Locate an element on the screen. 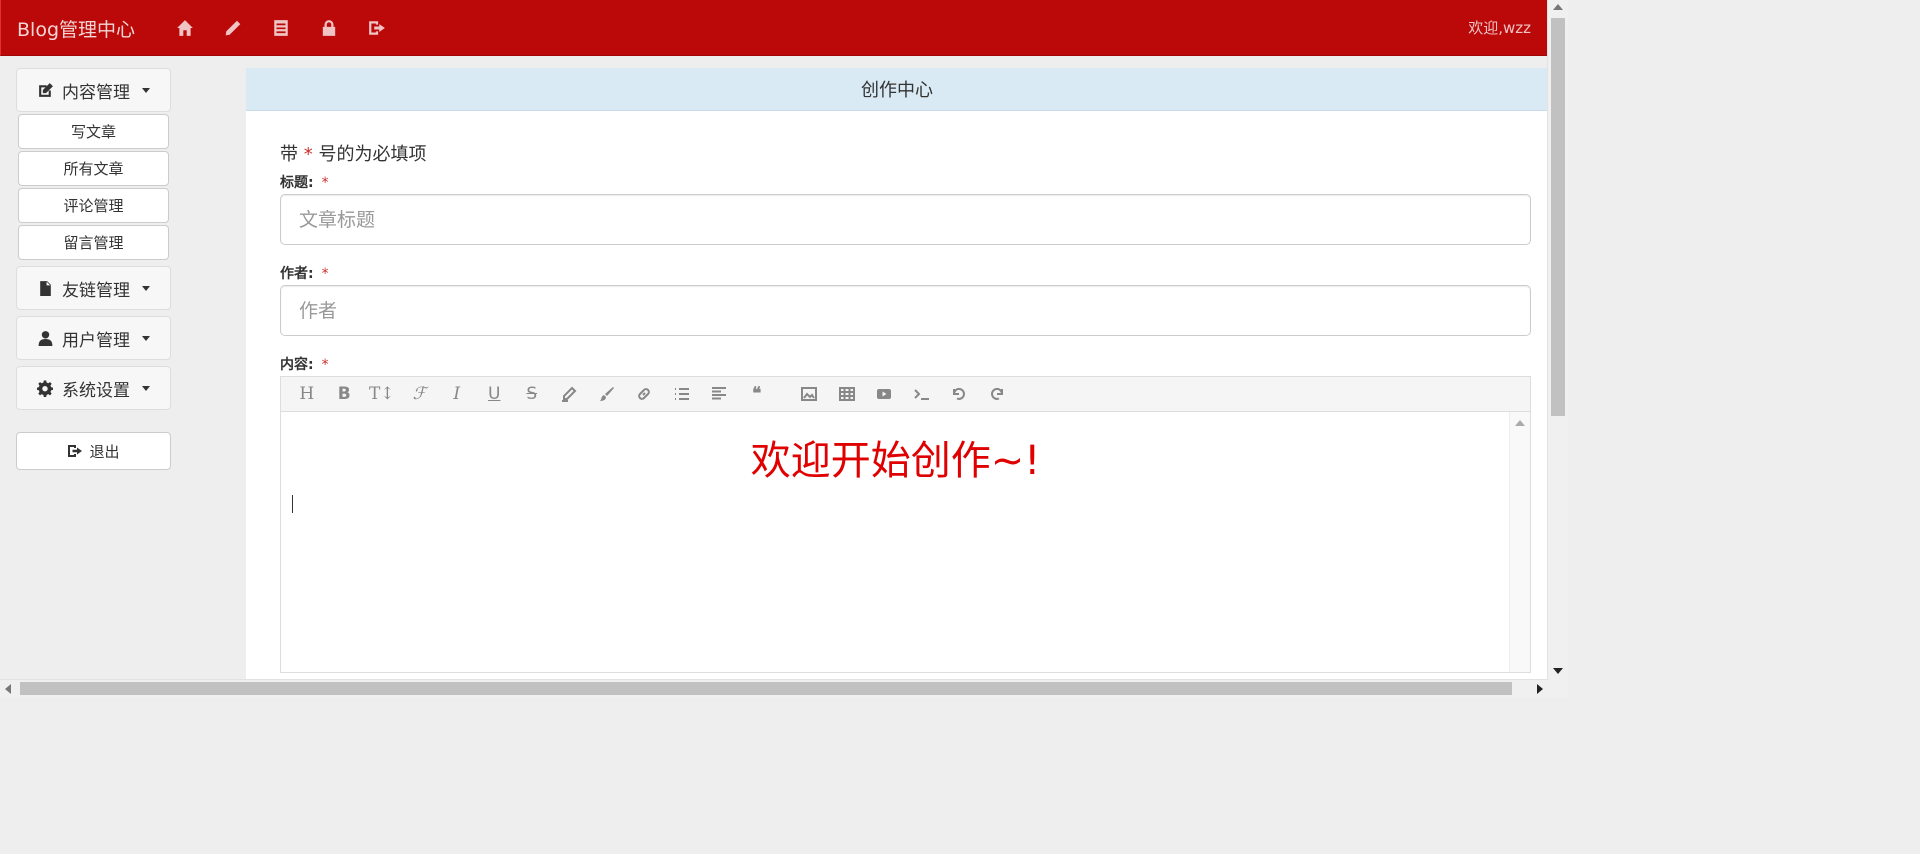 The height and width of the screenshot is (854, 1920). quote-icon: ❝ is located at coordinates (757, 394).